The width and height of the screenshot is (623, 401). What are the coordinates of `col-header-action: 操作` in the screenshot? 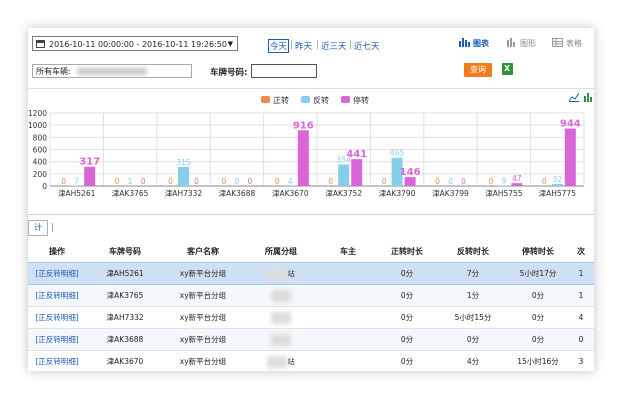 It's located at (57, 251).